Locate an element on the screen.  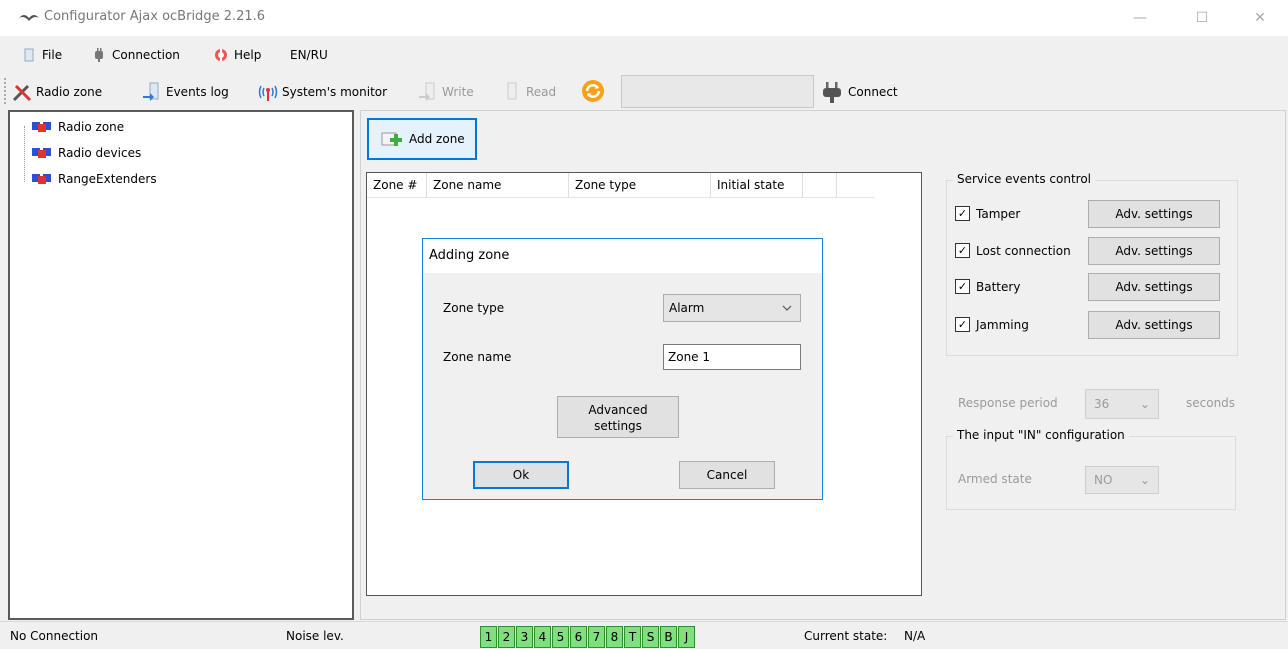
zone-name-input is located at coordinates (732, 357).